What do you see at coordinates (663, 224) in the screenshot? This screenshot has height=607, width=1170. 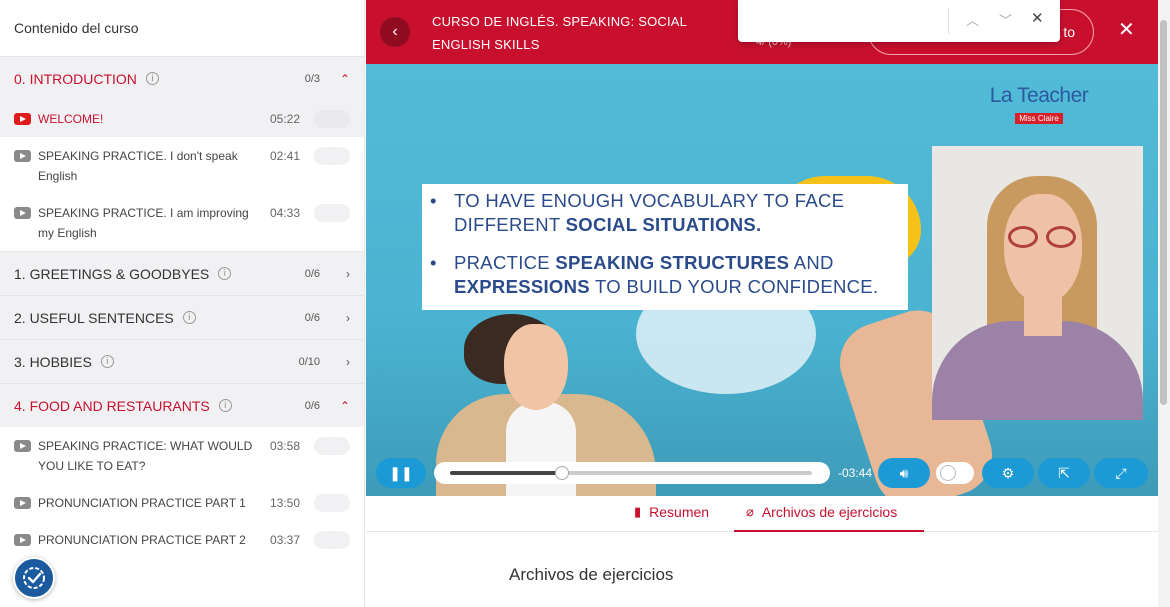 I see `slide-text-bold: SOCIAL SITUATIONS.` at bounding box center [663, 224].